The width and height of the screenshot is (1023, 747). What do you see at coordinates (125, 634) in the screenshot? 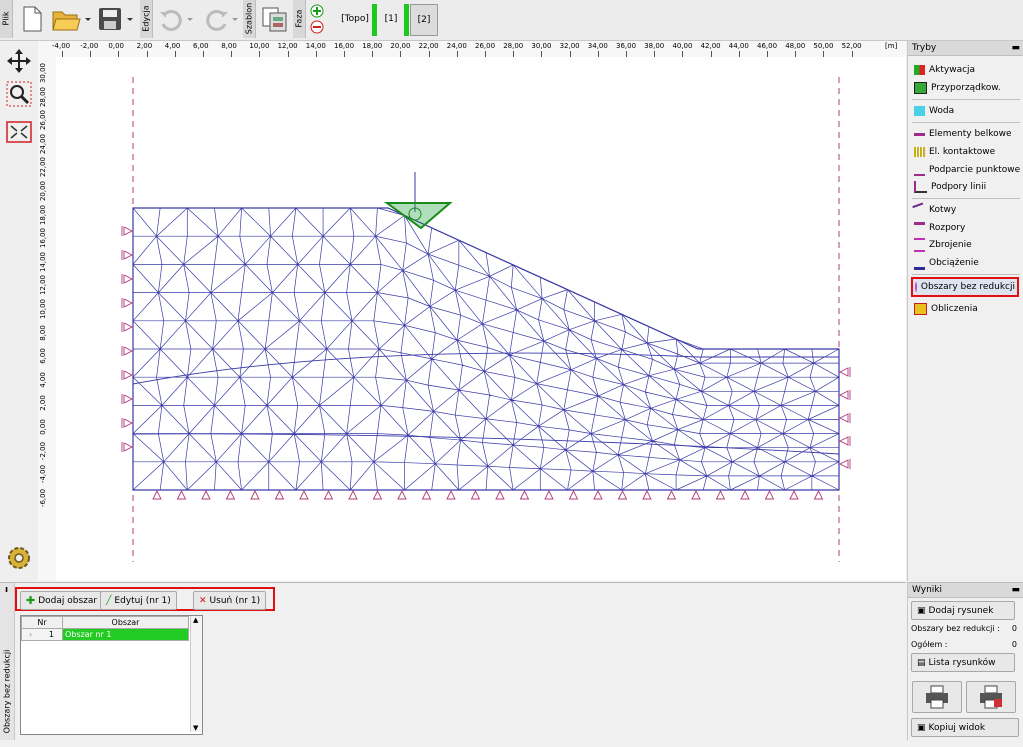
I see `row-area-name: Obszar nr 1` at bounding box center [125, 634].